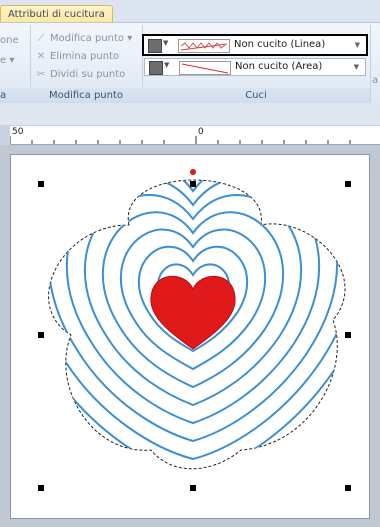 The height and width of the screenshot is (527, 380). What do you see at coordinates (180, 140) in the screenshot?
I see `ruler-ticks` at bounding box center [180, 140].